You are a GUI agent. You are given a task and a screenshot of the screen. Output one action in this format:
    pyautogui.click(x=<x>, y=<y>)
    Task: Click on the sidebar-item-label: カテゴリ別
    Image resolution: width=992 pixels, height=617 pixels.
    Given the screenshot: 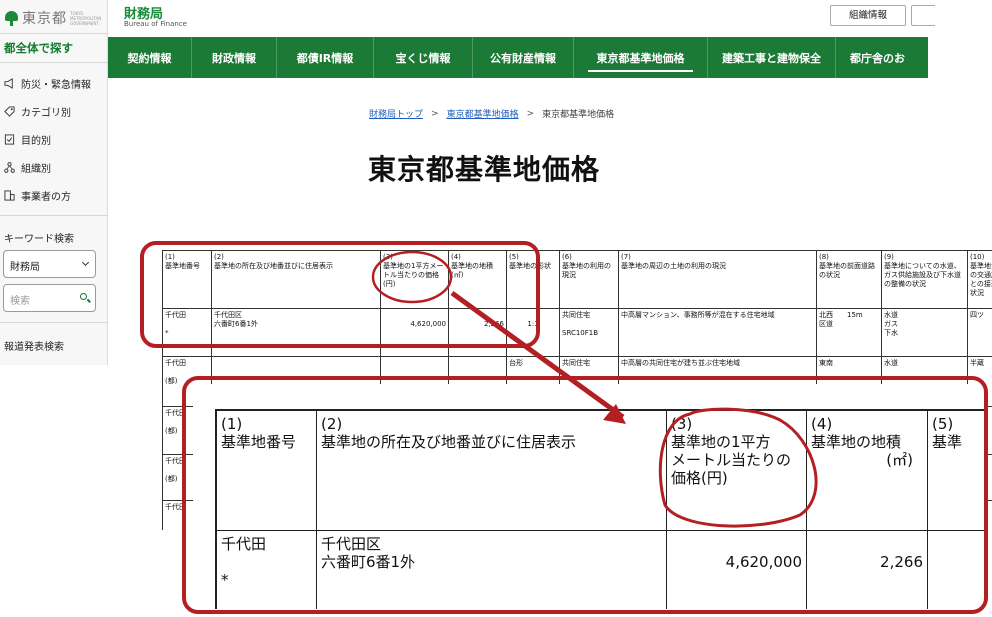 What is the action you would take?
    pyautogui.click(x=46, y=113)
    